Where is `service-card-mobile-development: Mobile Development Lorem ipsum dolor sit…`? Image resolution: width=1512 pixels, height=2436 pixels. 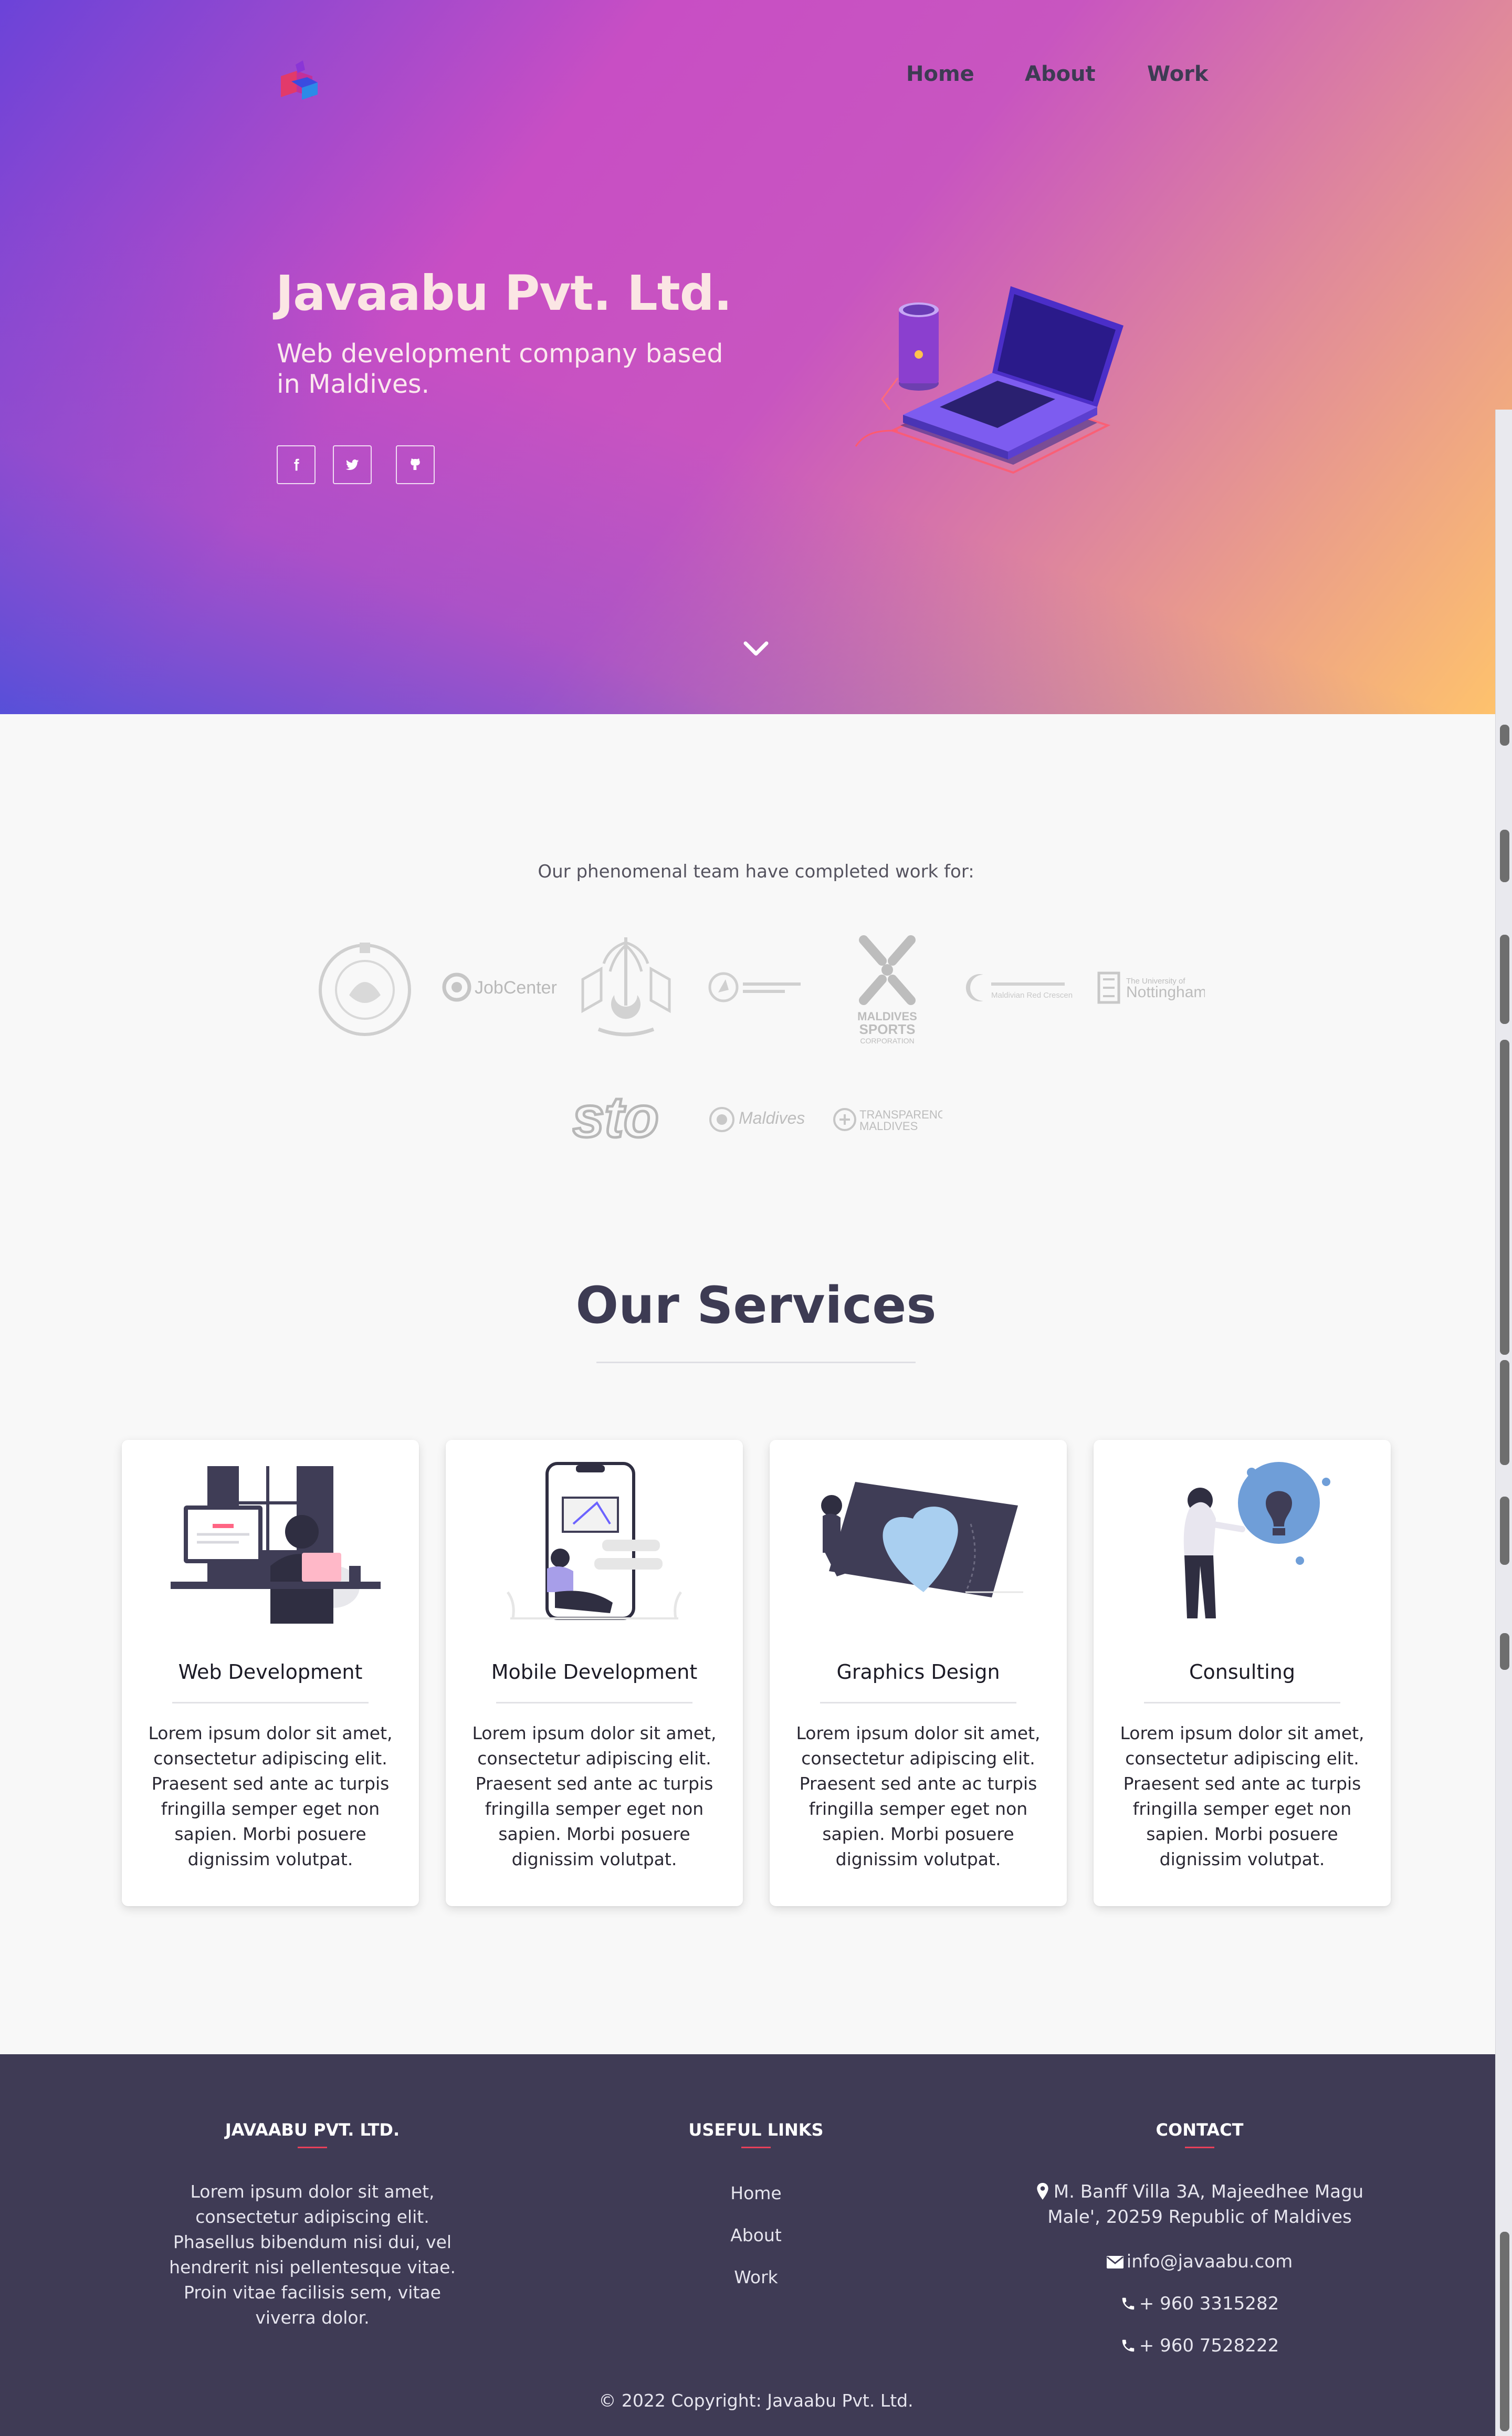
service-card-mobile-development: Mobile Development Lorem ipsum dolor sit… is located at coordinates (594, 1673).